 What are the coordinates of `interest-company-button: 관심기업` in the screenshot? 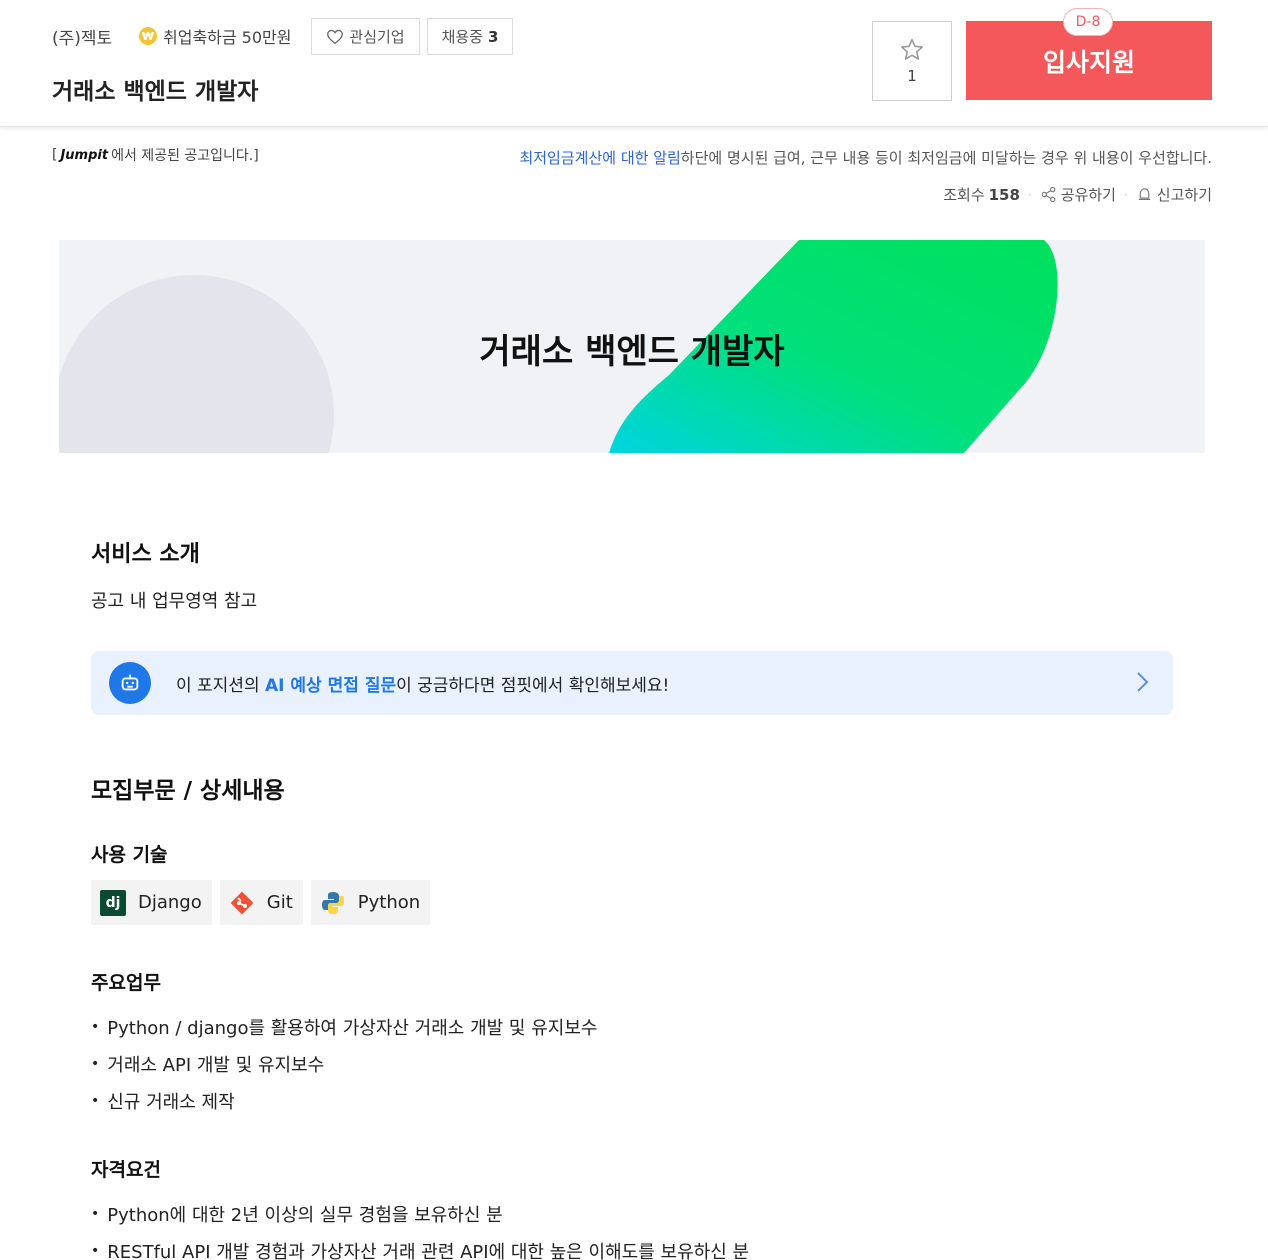 It's located at (365, 36).